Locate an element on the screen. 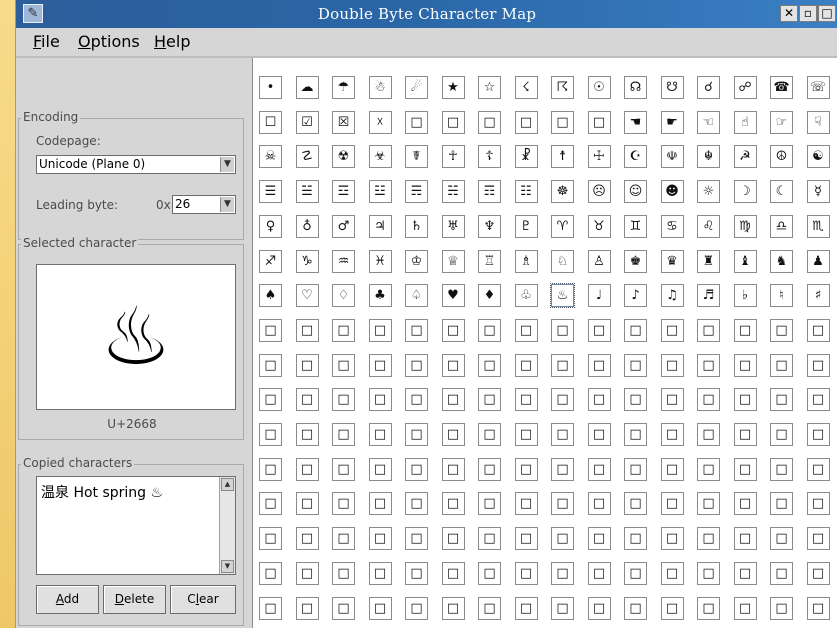 This screenshot has height=628, width=837. char-cell: ☞ is located at coordinates (781, 122).